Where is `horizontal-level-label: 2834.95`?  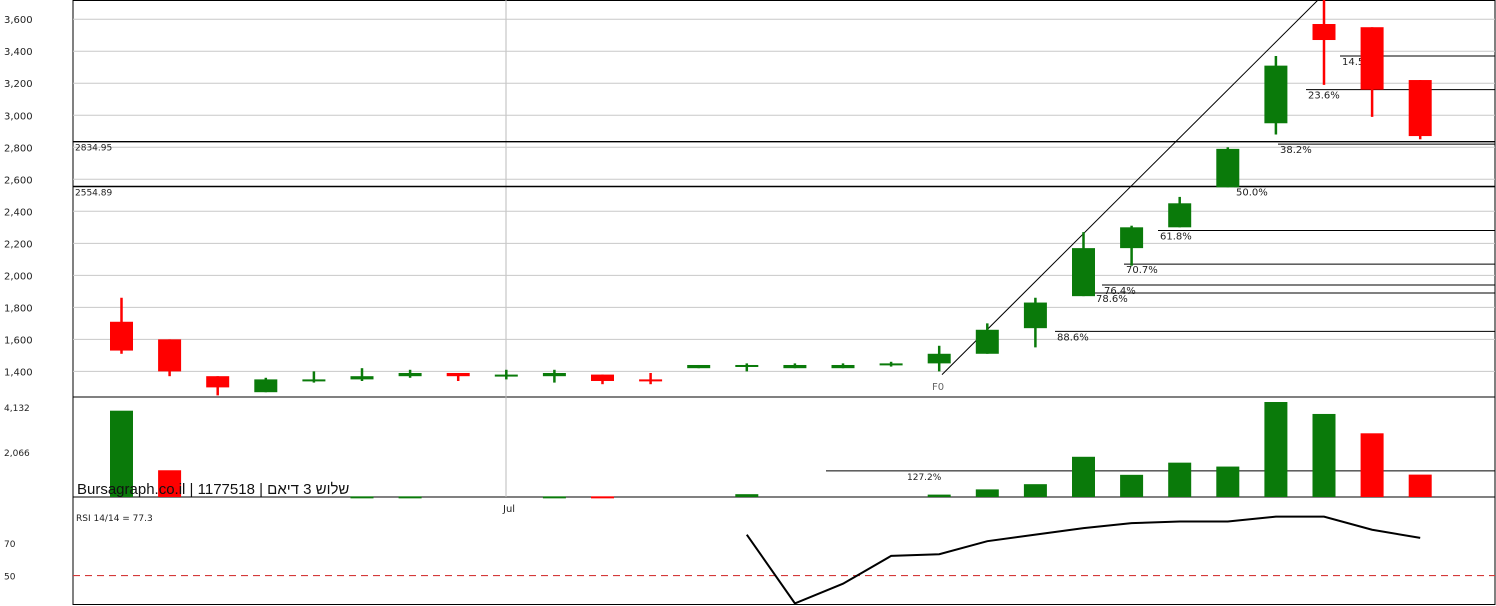
horizontal-level-label: 2834.95 is located at coordinates (93, 149).